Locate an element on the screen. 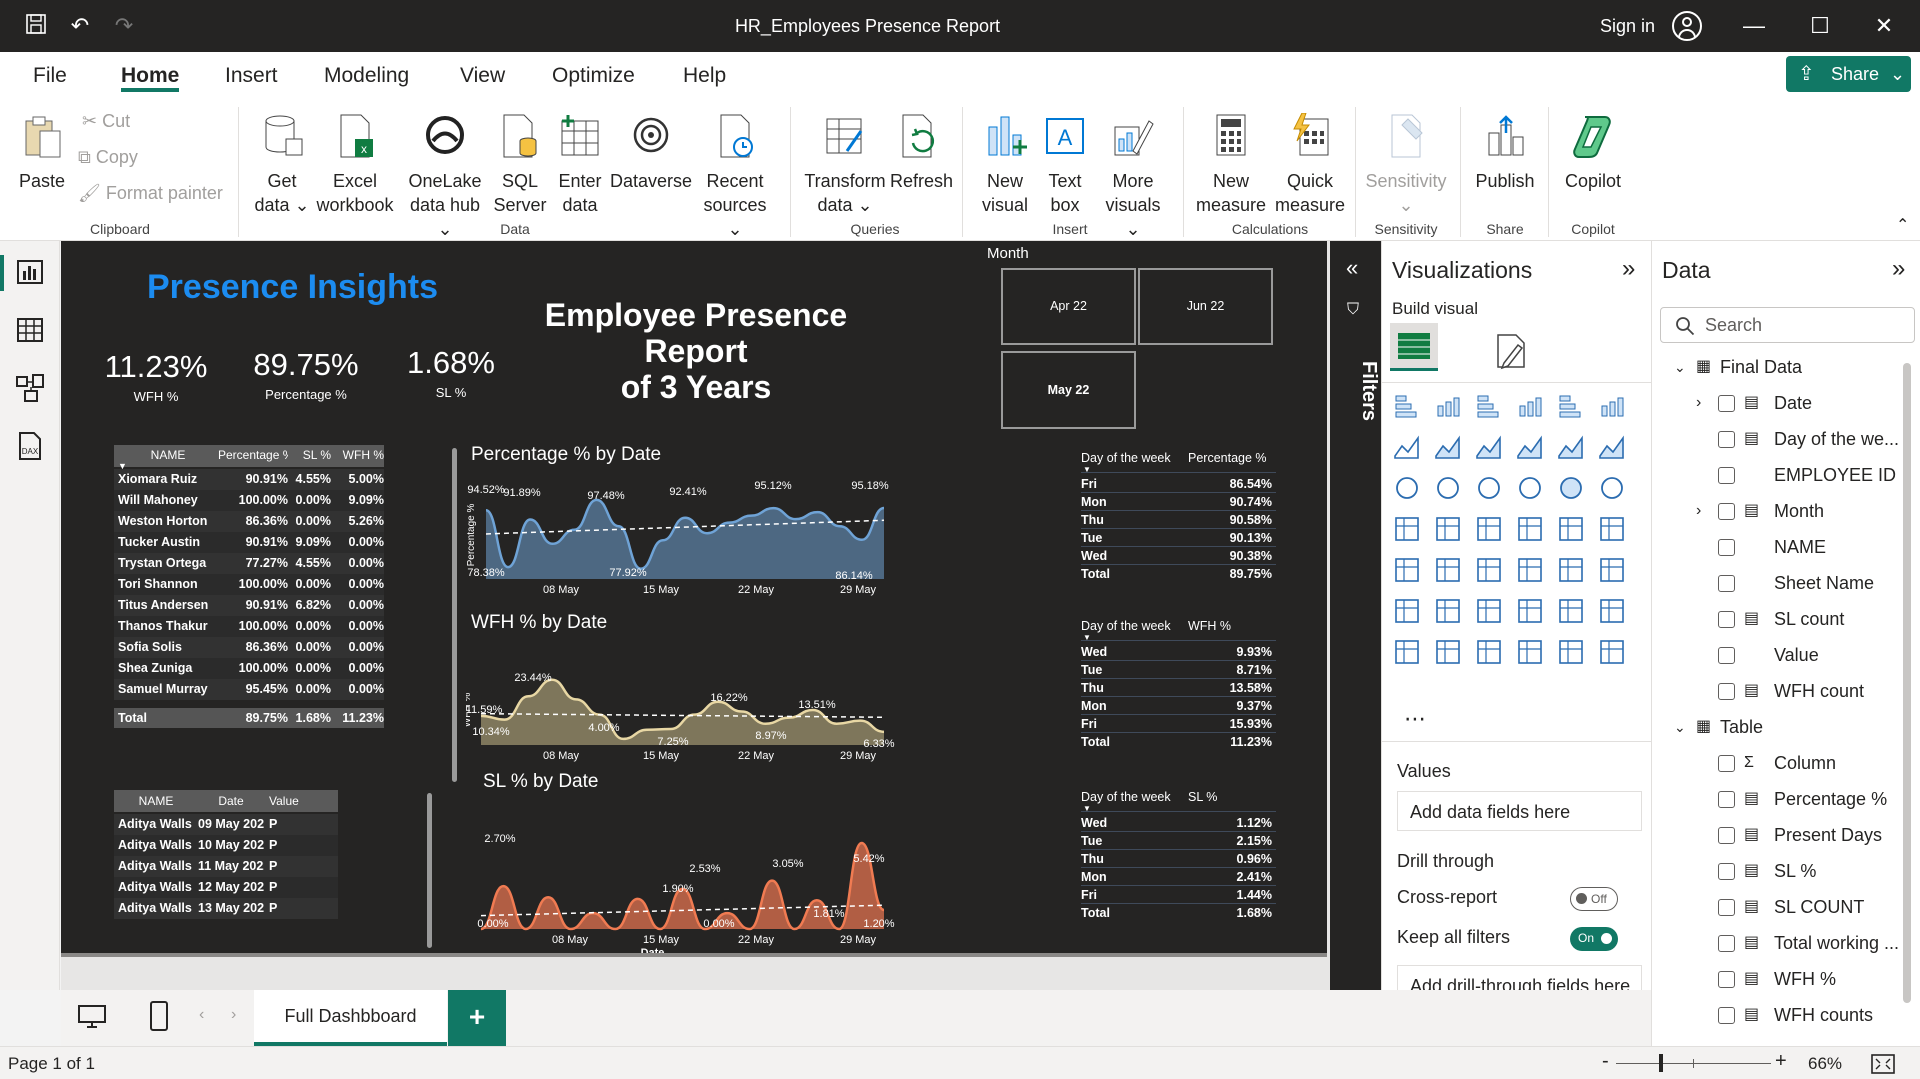  power-apps-icon is located at coordinates (1571, 652).